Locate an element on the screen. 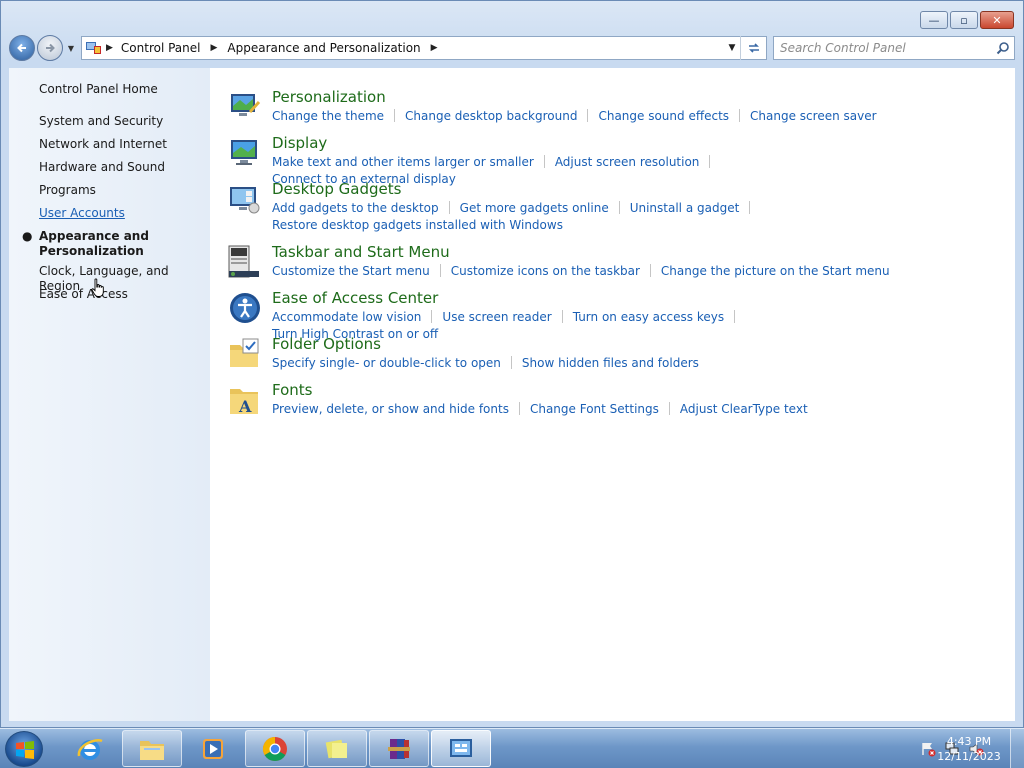 The image size is (1024, 768). control-panel-icon is located at coordinates (93, 48).